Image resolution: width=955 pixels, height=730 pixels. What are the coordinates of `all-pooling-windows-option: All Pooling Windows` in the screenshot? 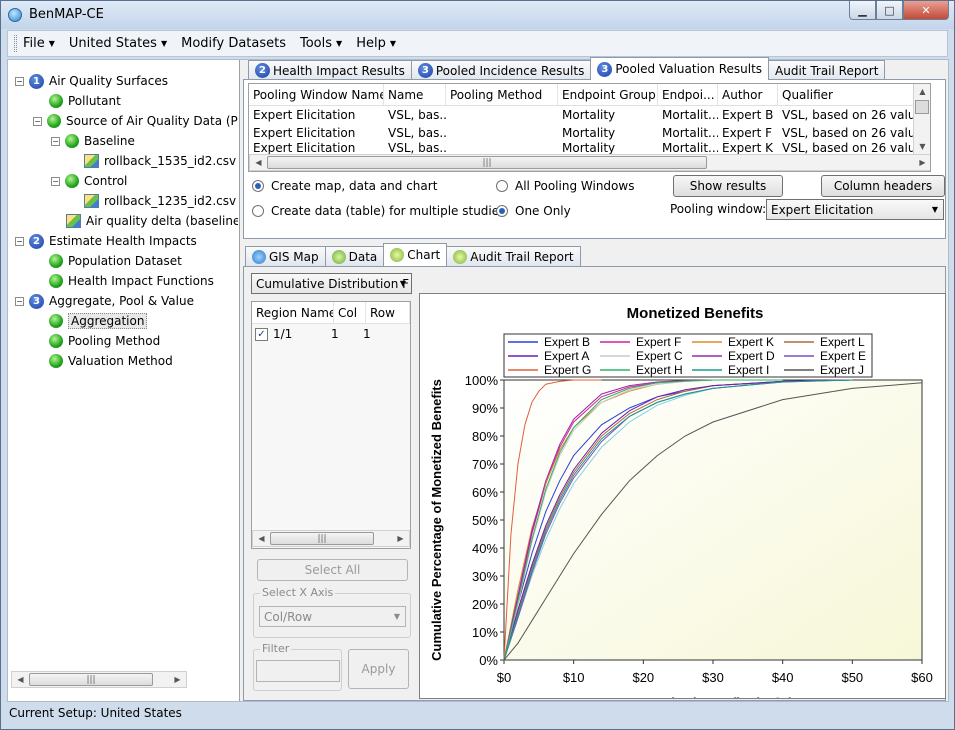 It's located at (565, 186).